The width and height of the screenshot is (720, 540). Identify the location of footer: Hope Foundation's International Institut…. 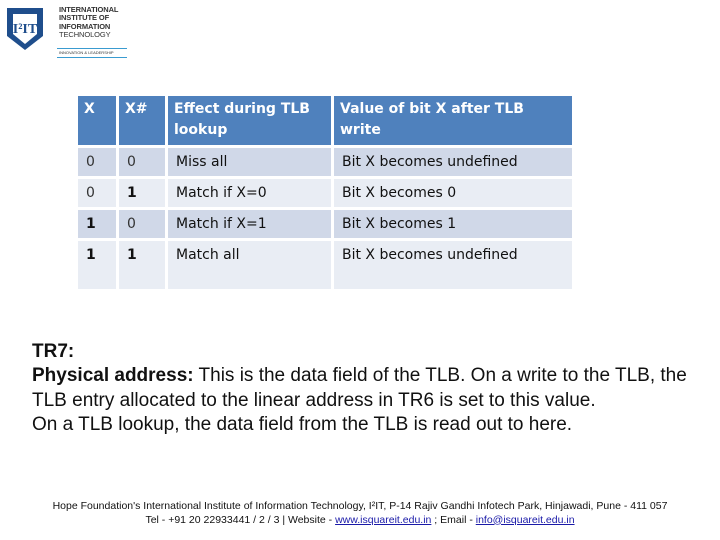
(360, 513).